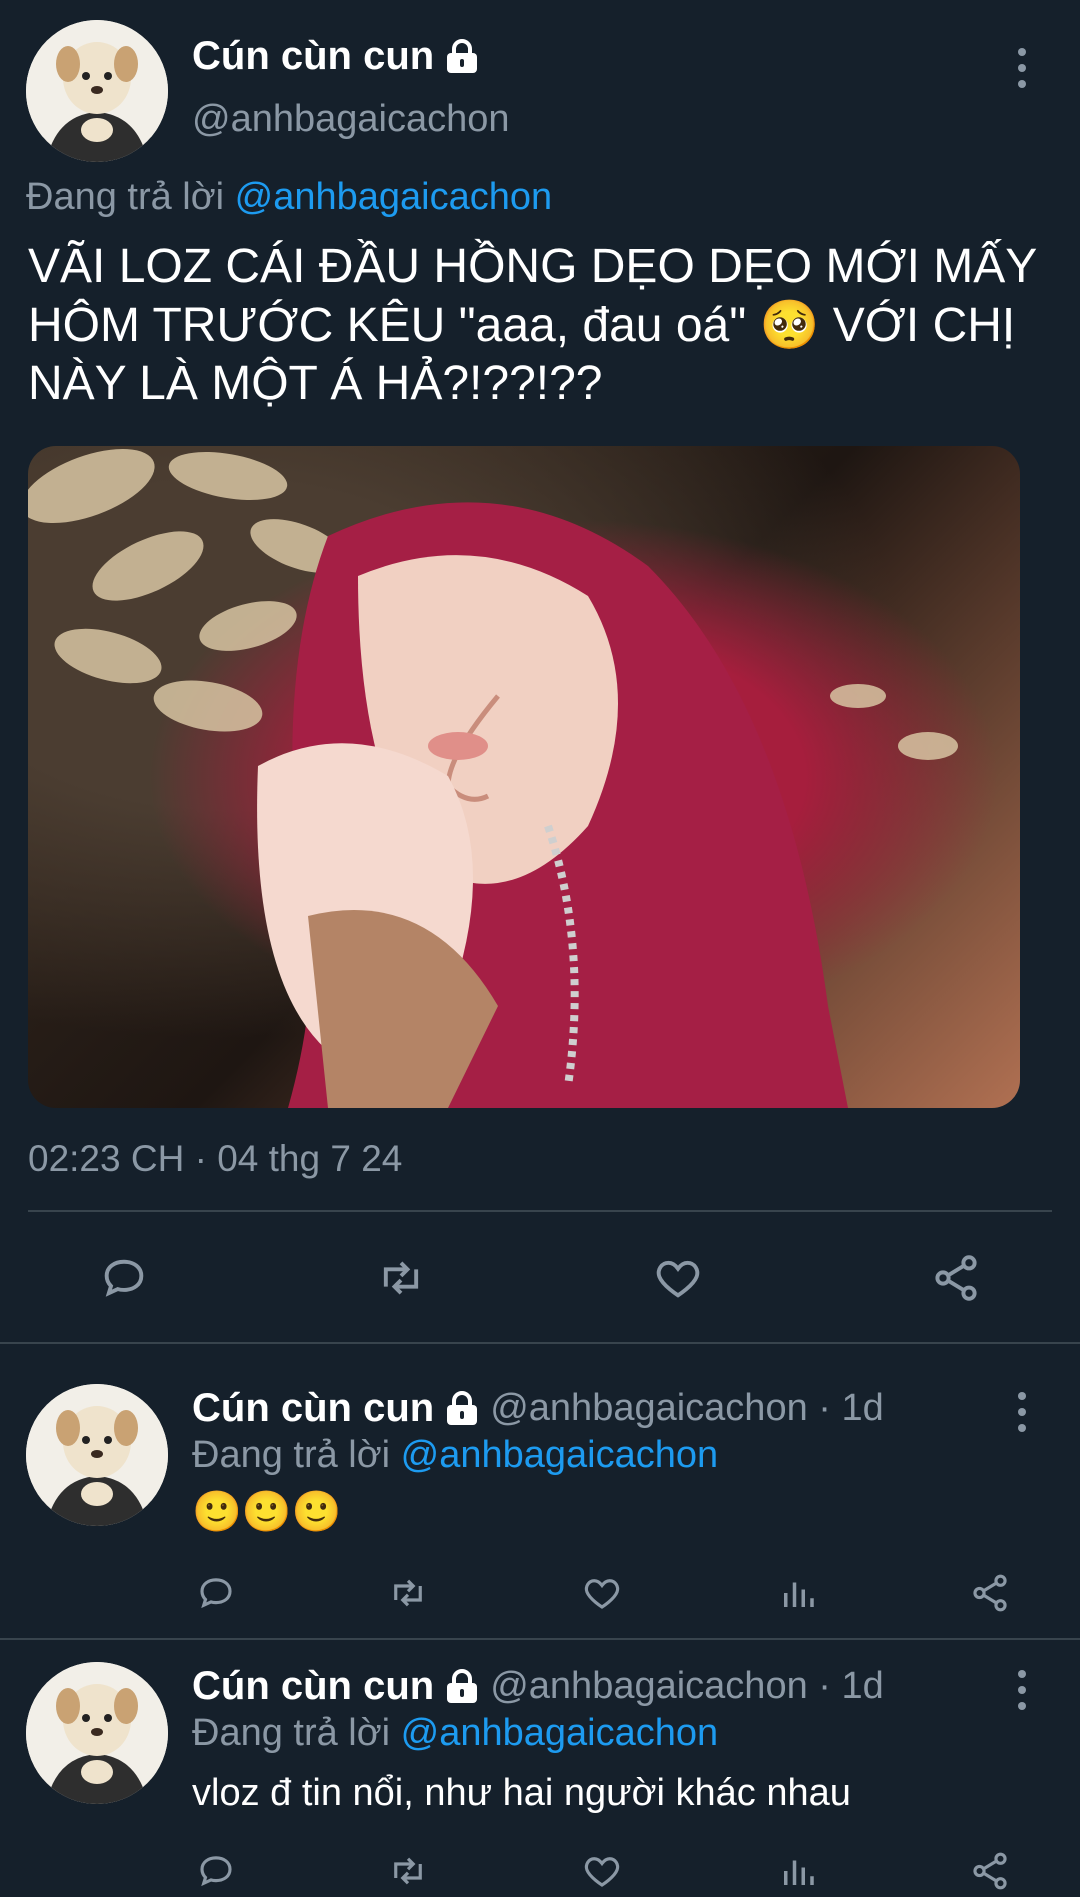 The width and height of the screenshot is (1080, 1897). I want to click on timestamp: 02:23 CH · 04 thg 7 24, so click(215, 1159).